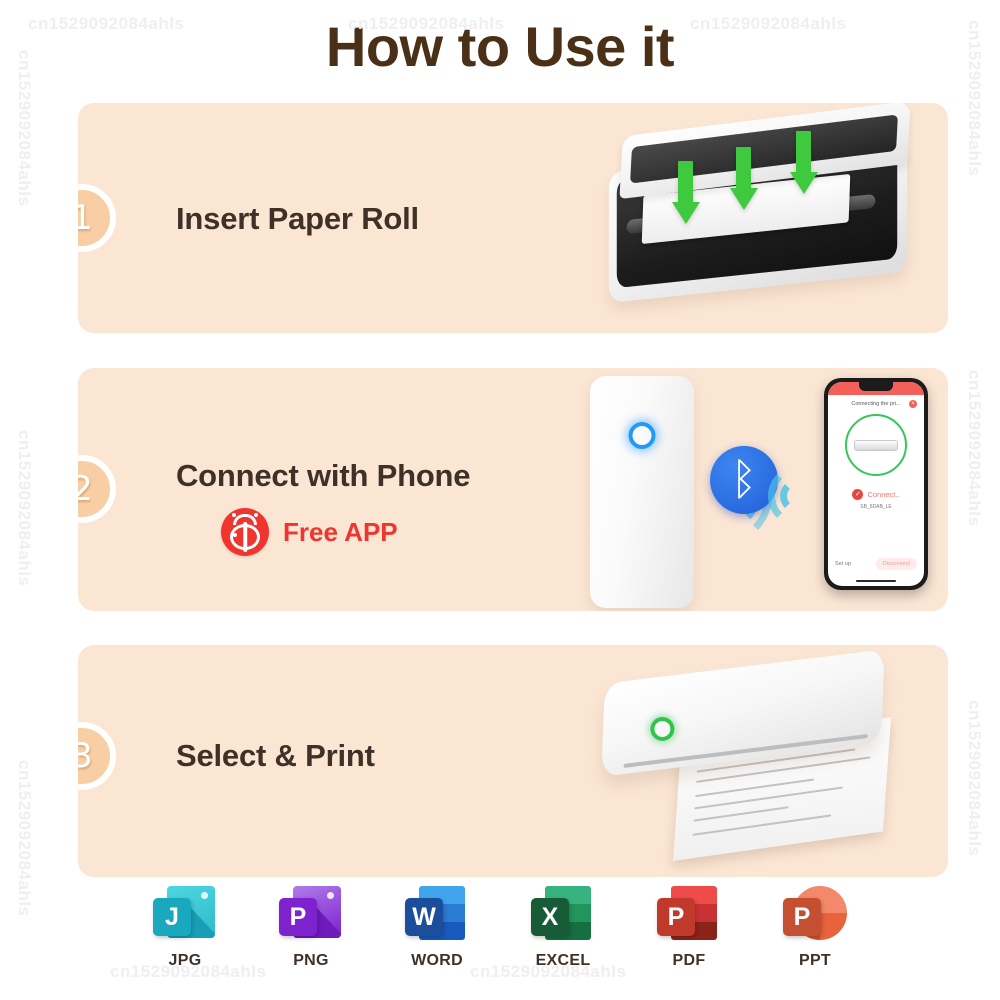 The height and width of the screenshot is (1000, 1000). I want to click on pdf-icon: P, so click(689, 915).